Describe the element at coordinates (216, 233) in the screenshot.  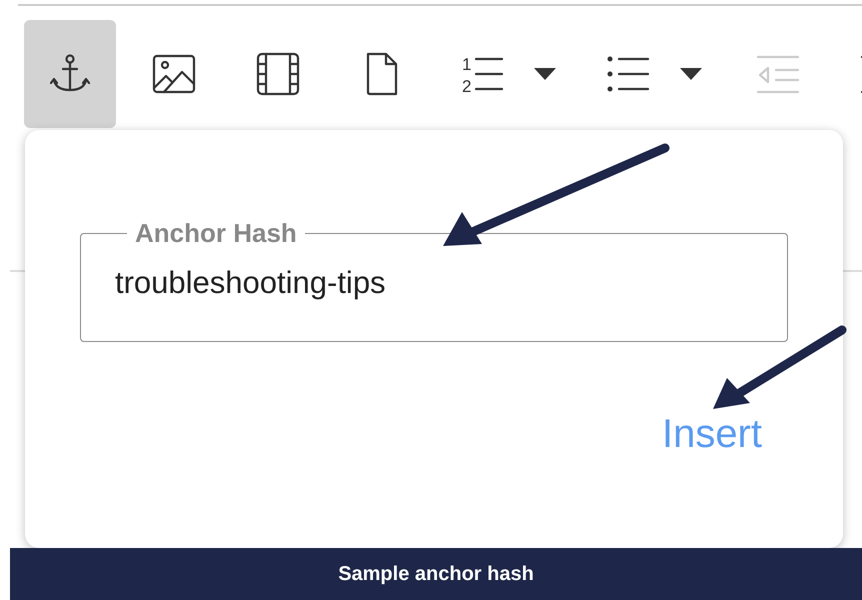
I see `field-label: Anchor Hash` at that location.